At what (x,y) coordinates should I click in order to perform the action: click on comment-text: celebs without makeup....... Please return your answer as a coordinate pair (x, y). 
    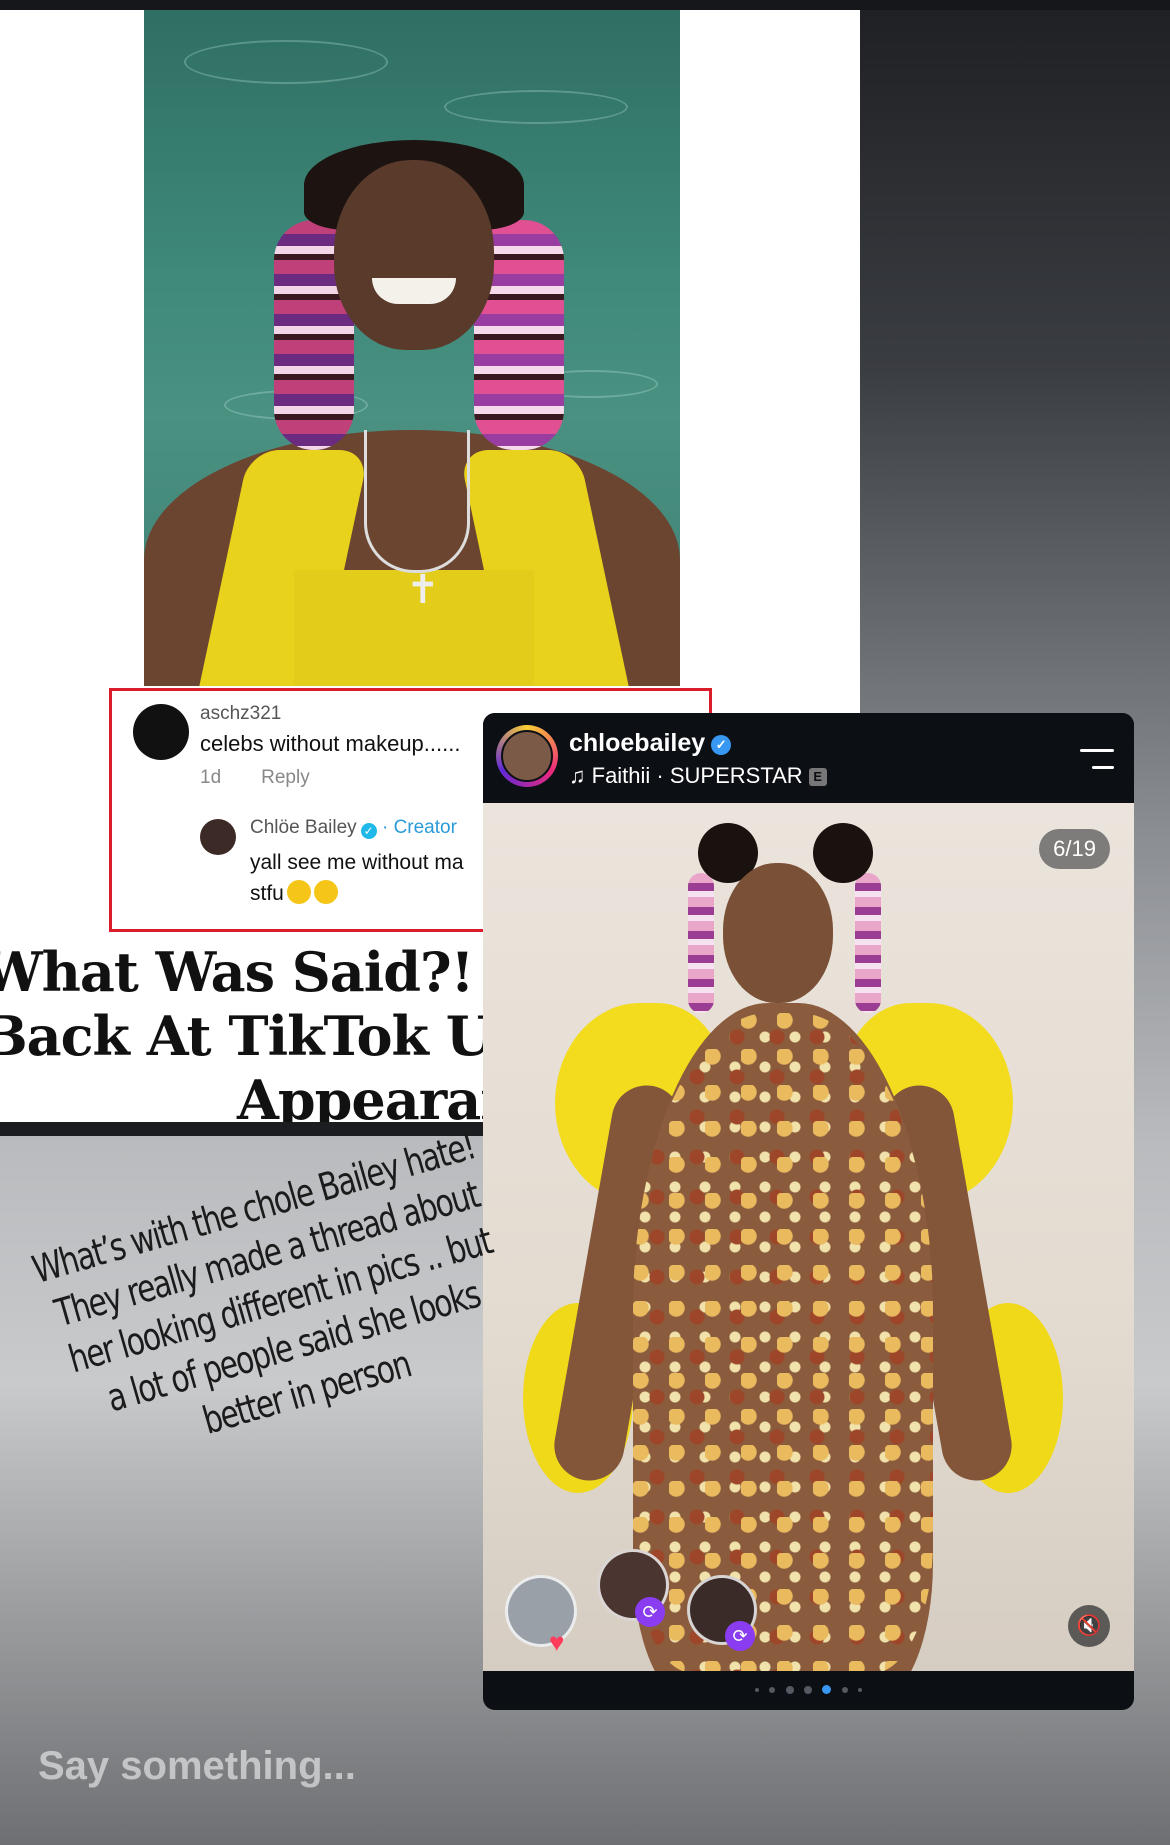
    Looking at the image, I should click on (330, 743).